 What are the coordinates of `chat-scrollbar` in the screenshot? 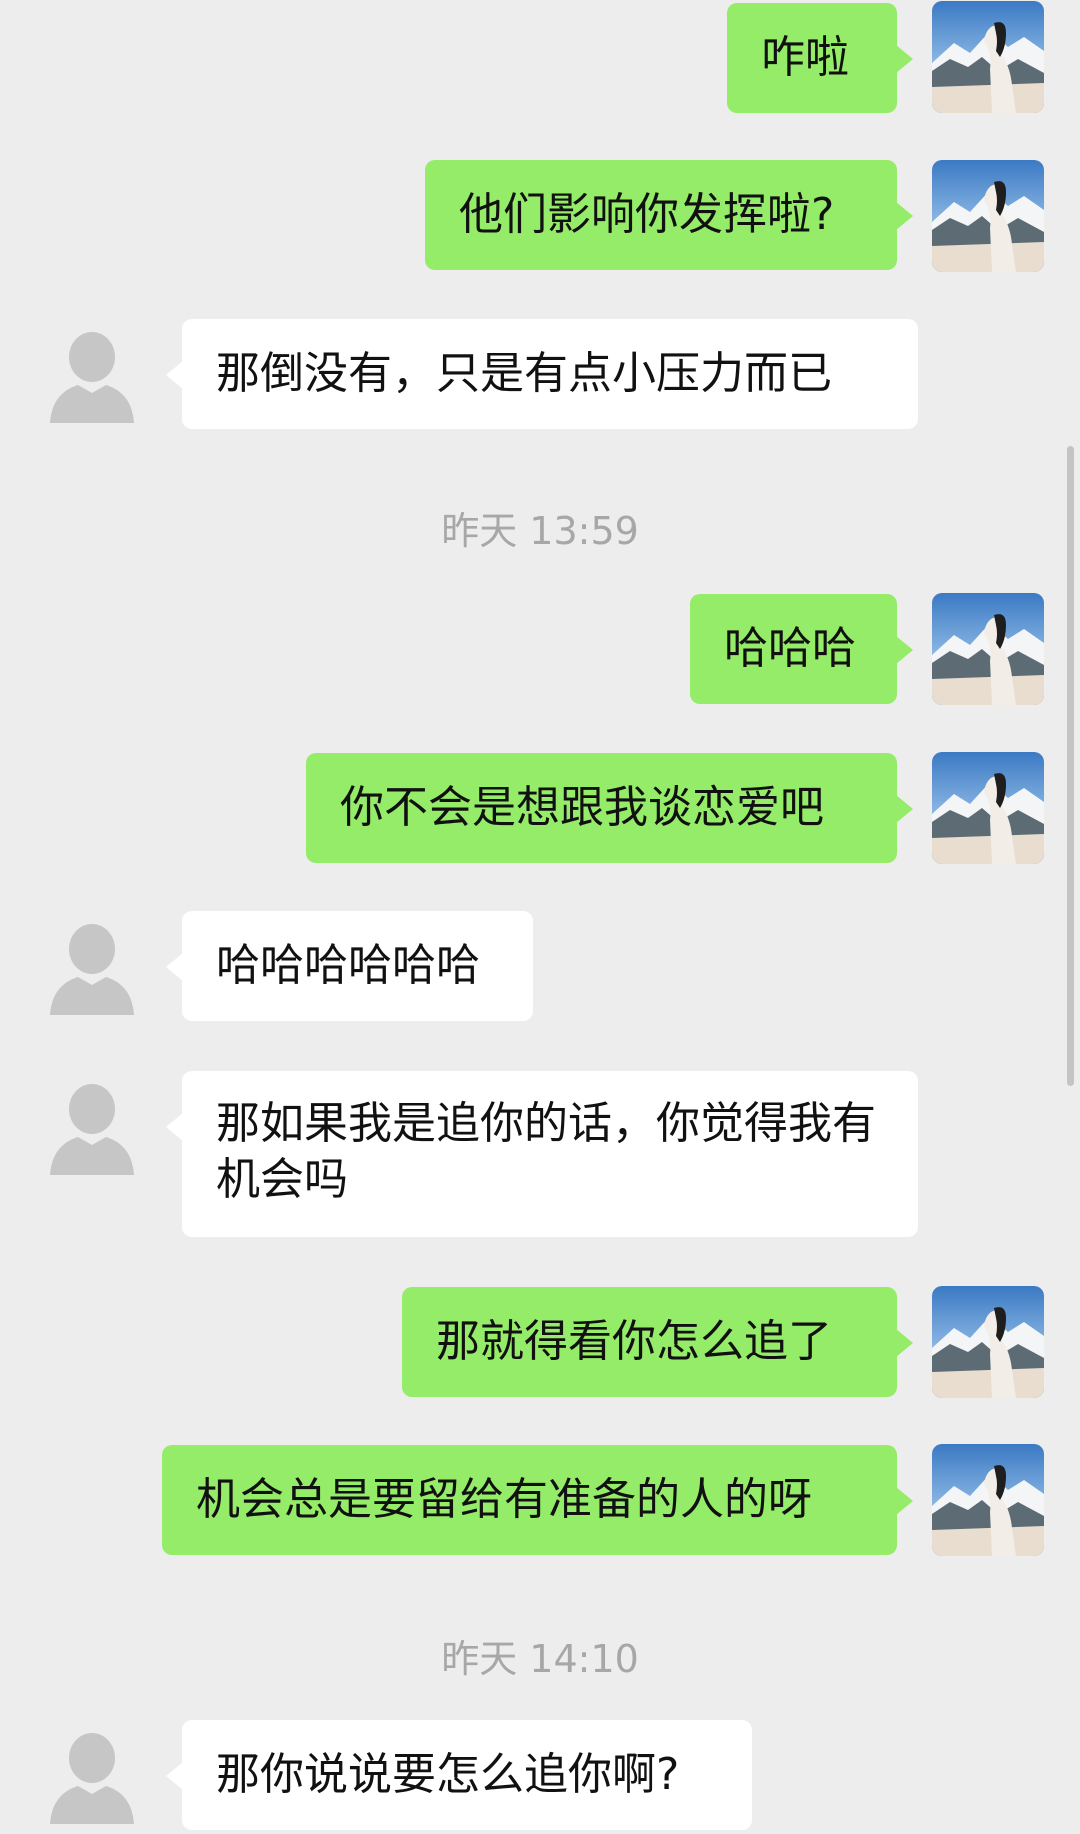 It's located at (1070, 766).